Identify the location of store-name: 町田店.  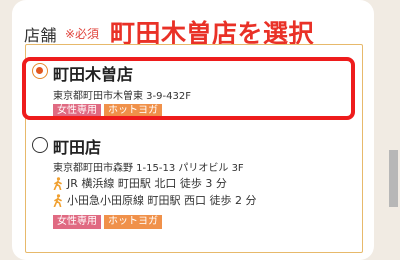
(77, 147).